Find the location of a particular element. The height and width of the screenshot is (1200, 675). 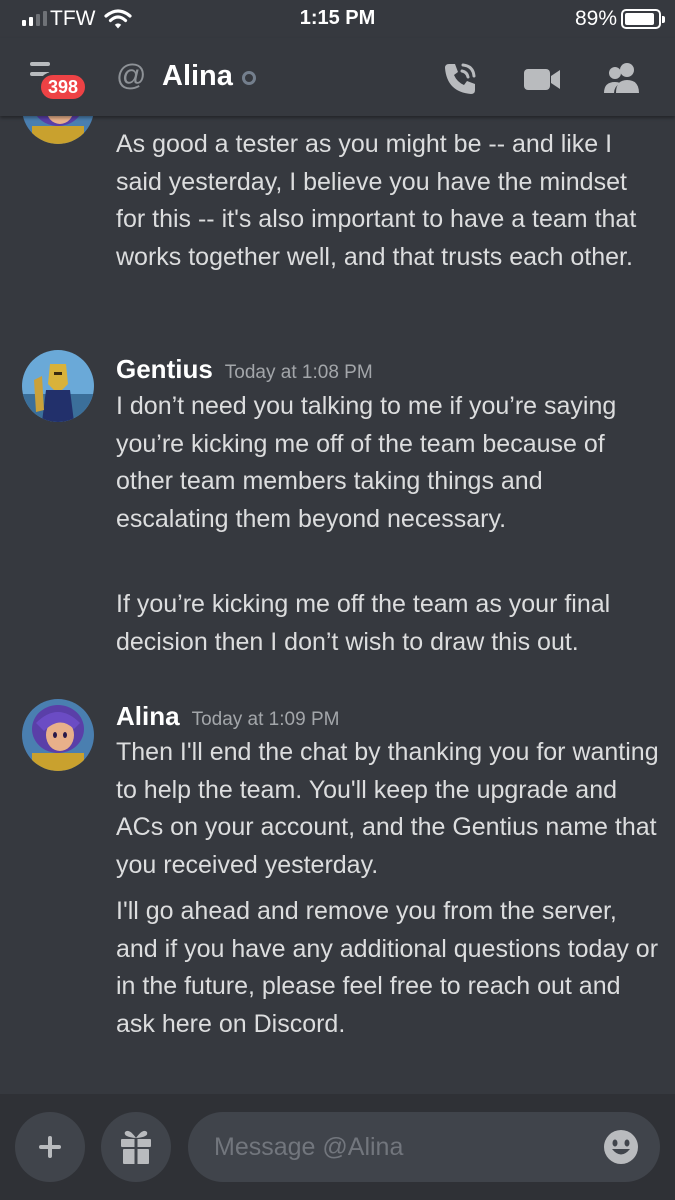

call-icon is located at coordinates (460, 79).